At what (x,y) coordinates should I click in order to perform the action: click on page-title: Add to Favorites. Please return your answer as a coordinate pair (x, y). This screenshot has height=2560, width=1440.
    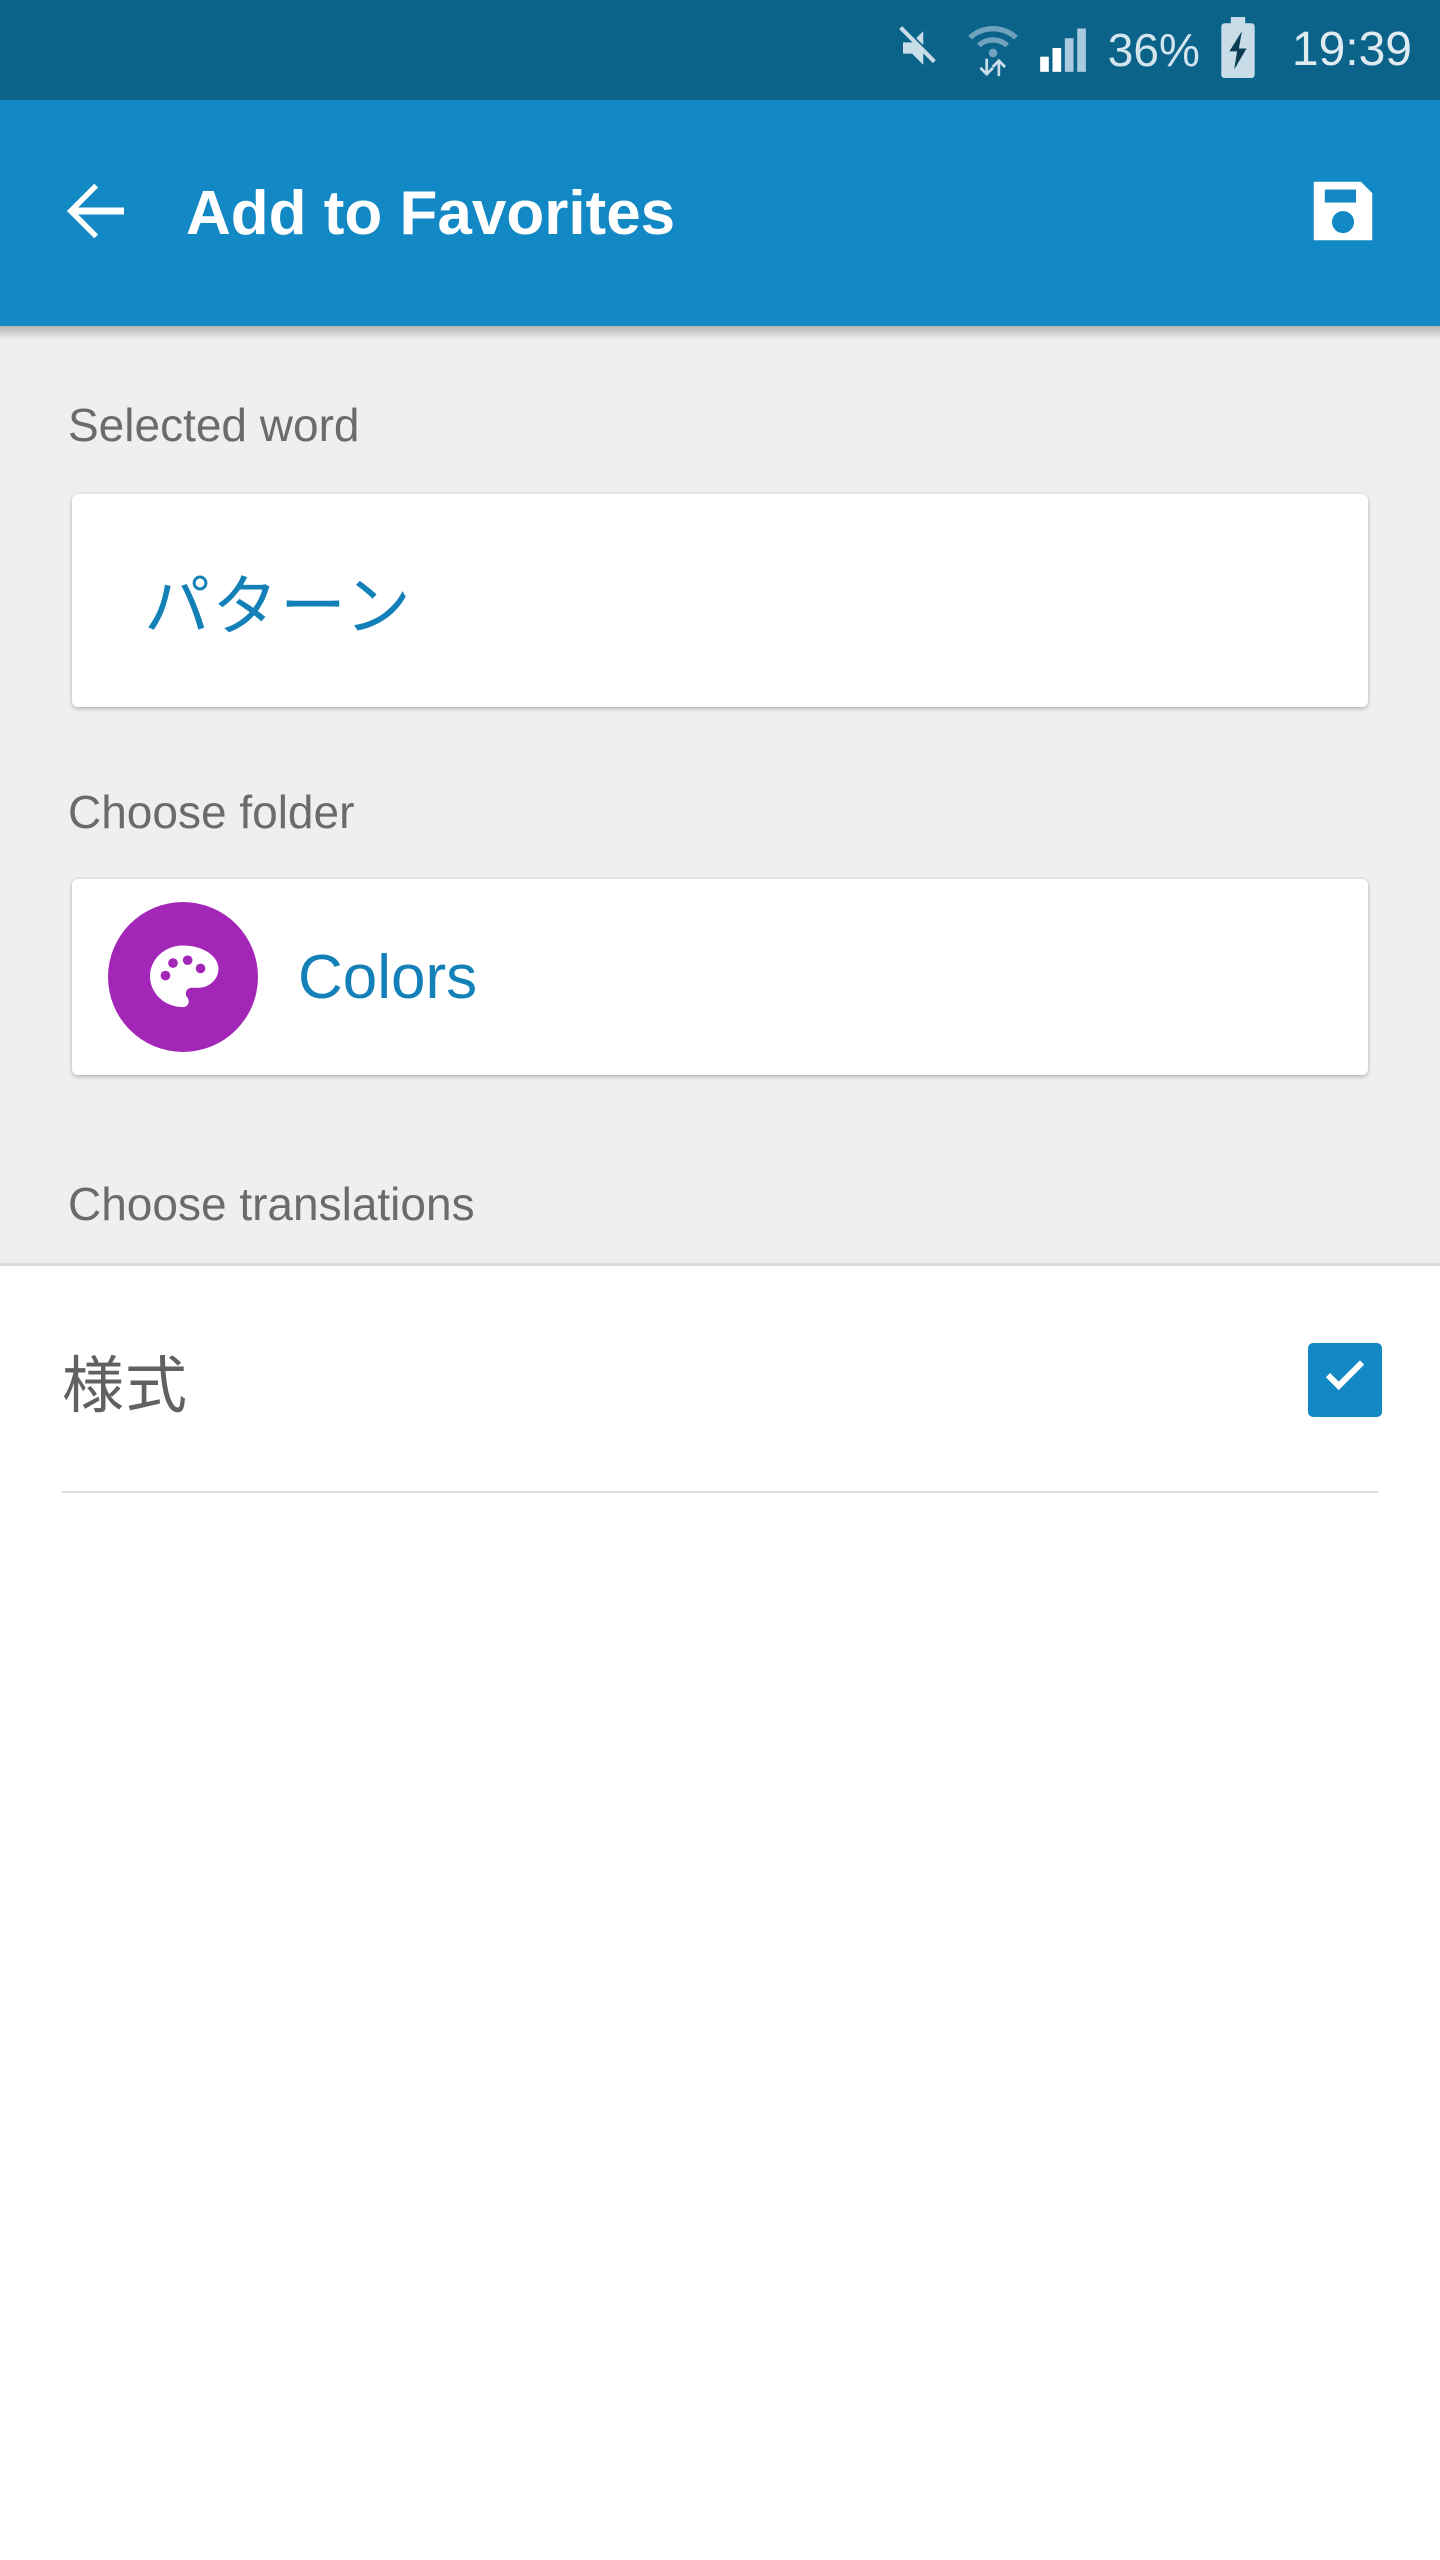
    Looking at the image, I should click on (431, 213).